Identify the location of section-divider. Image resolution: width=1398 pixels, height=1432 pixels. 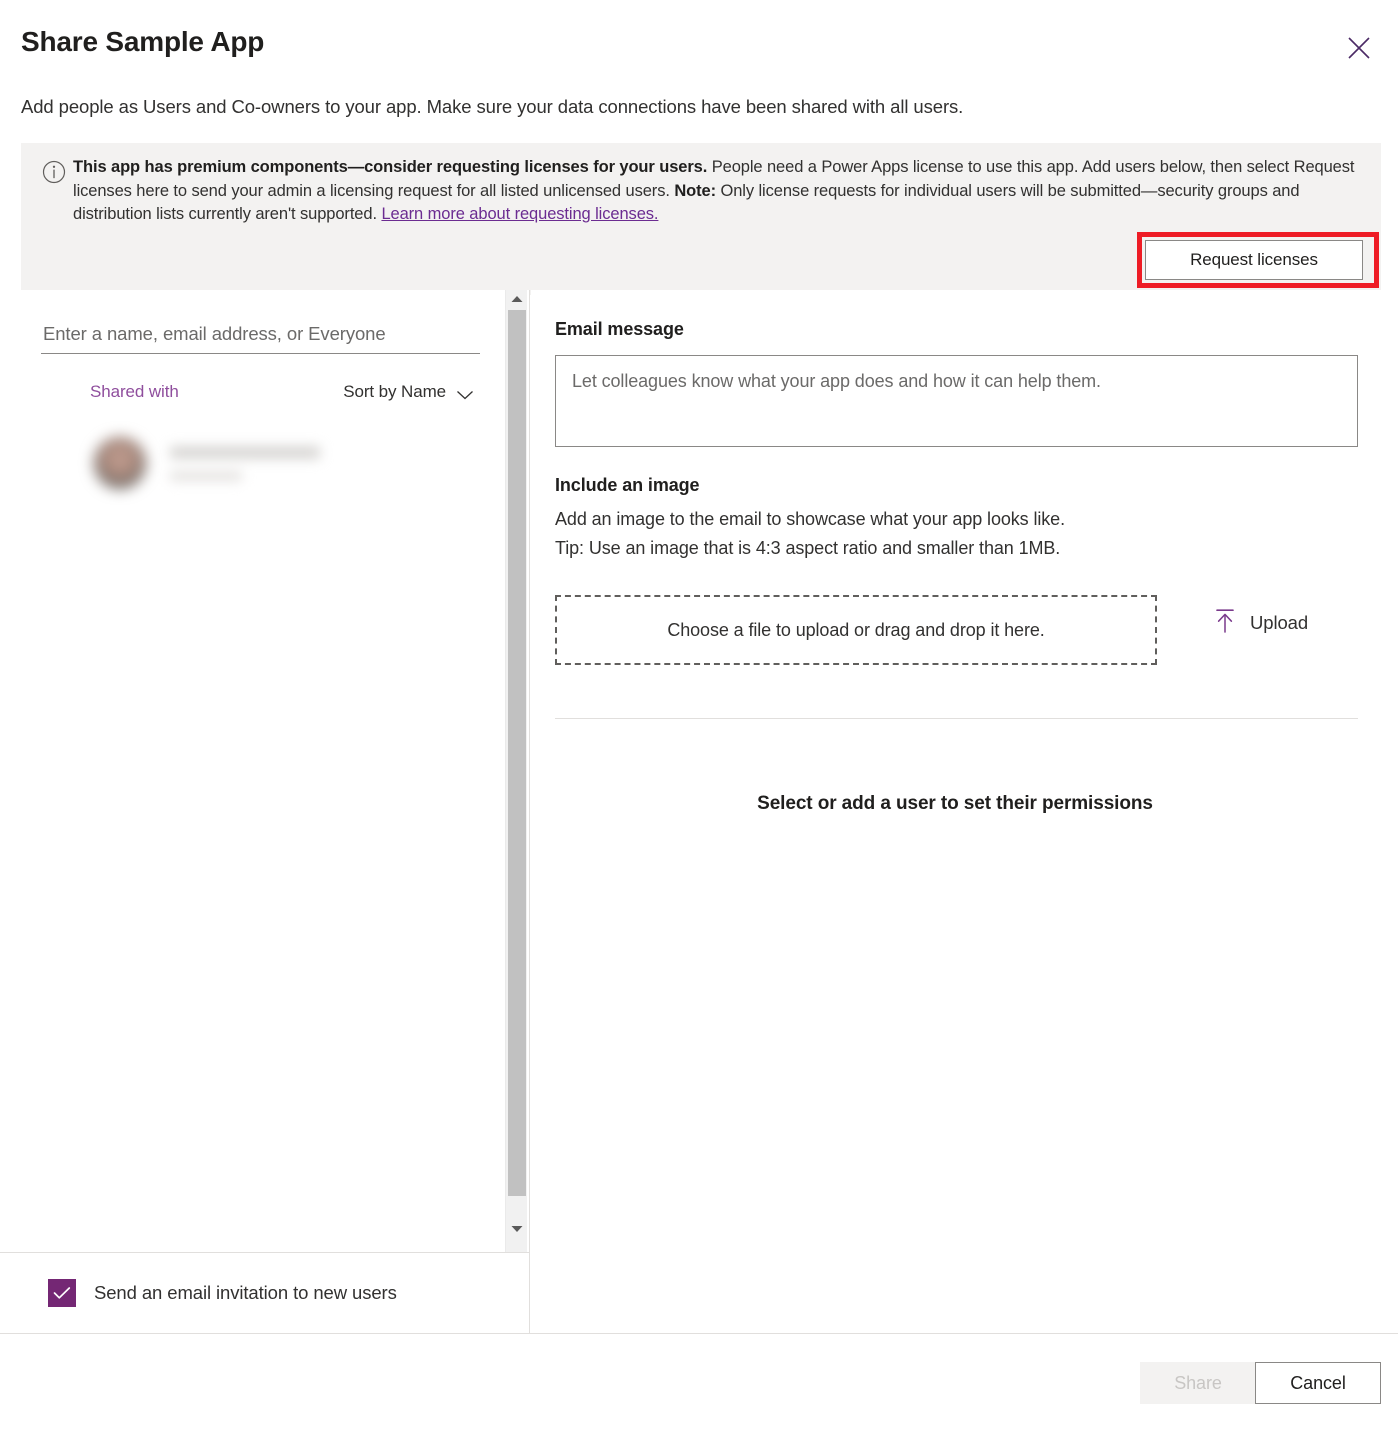
(956, 718).